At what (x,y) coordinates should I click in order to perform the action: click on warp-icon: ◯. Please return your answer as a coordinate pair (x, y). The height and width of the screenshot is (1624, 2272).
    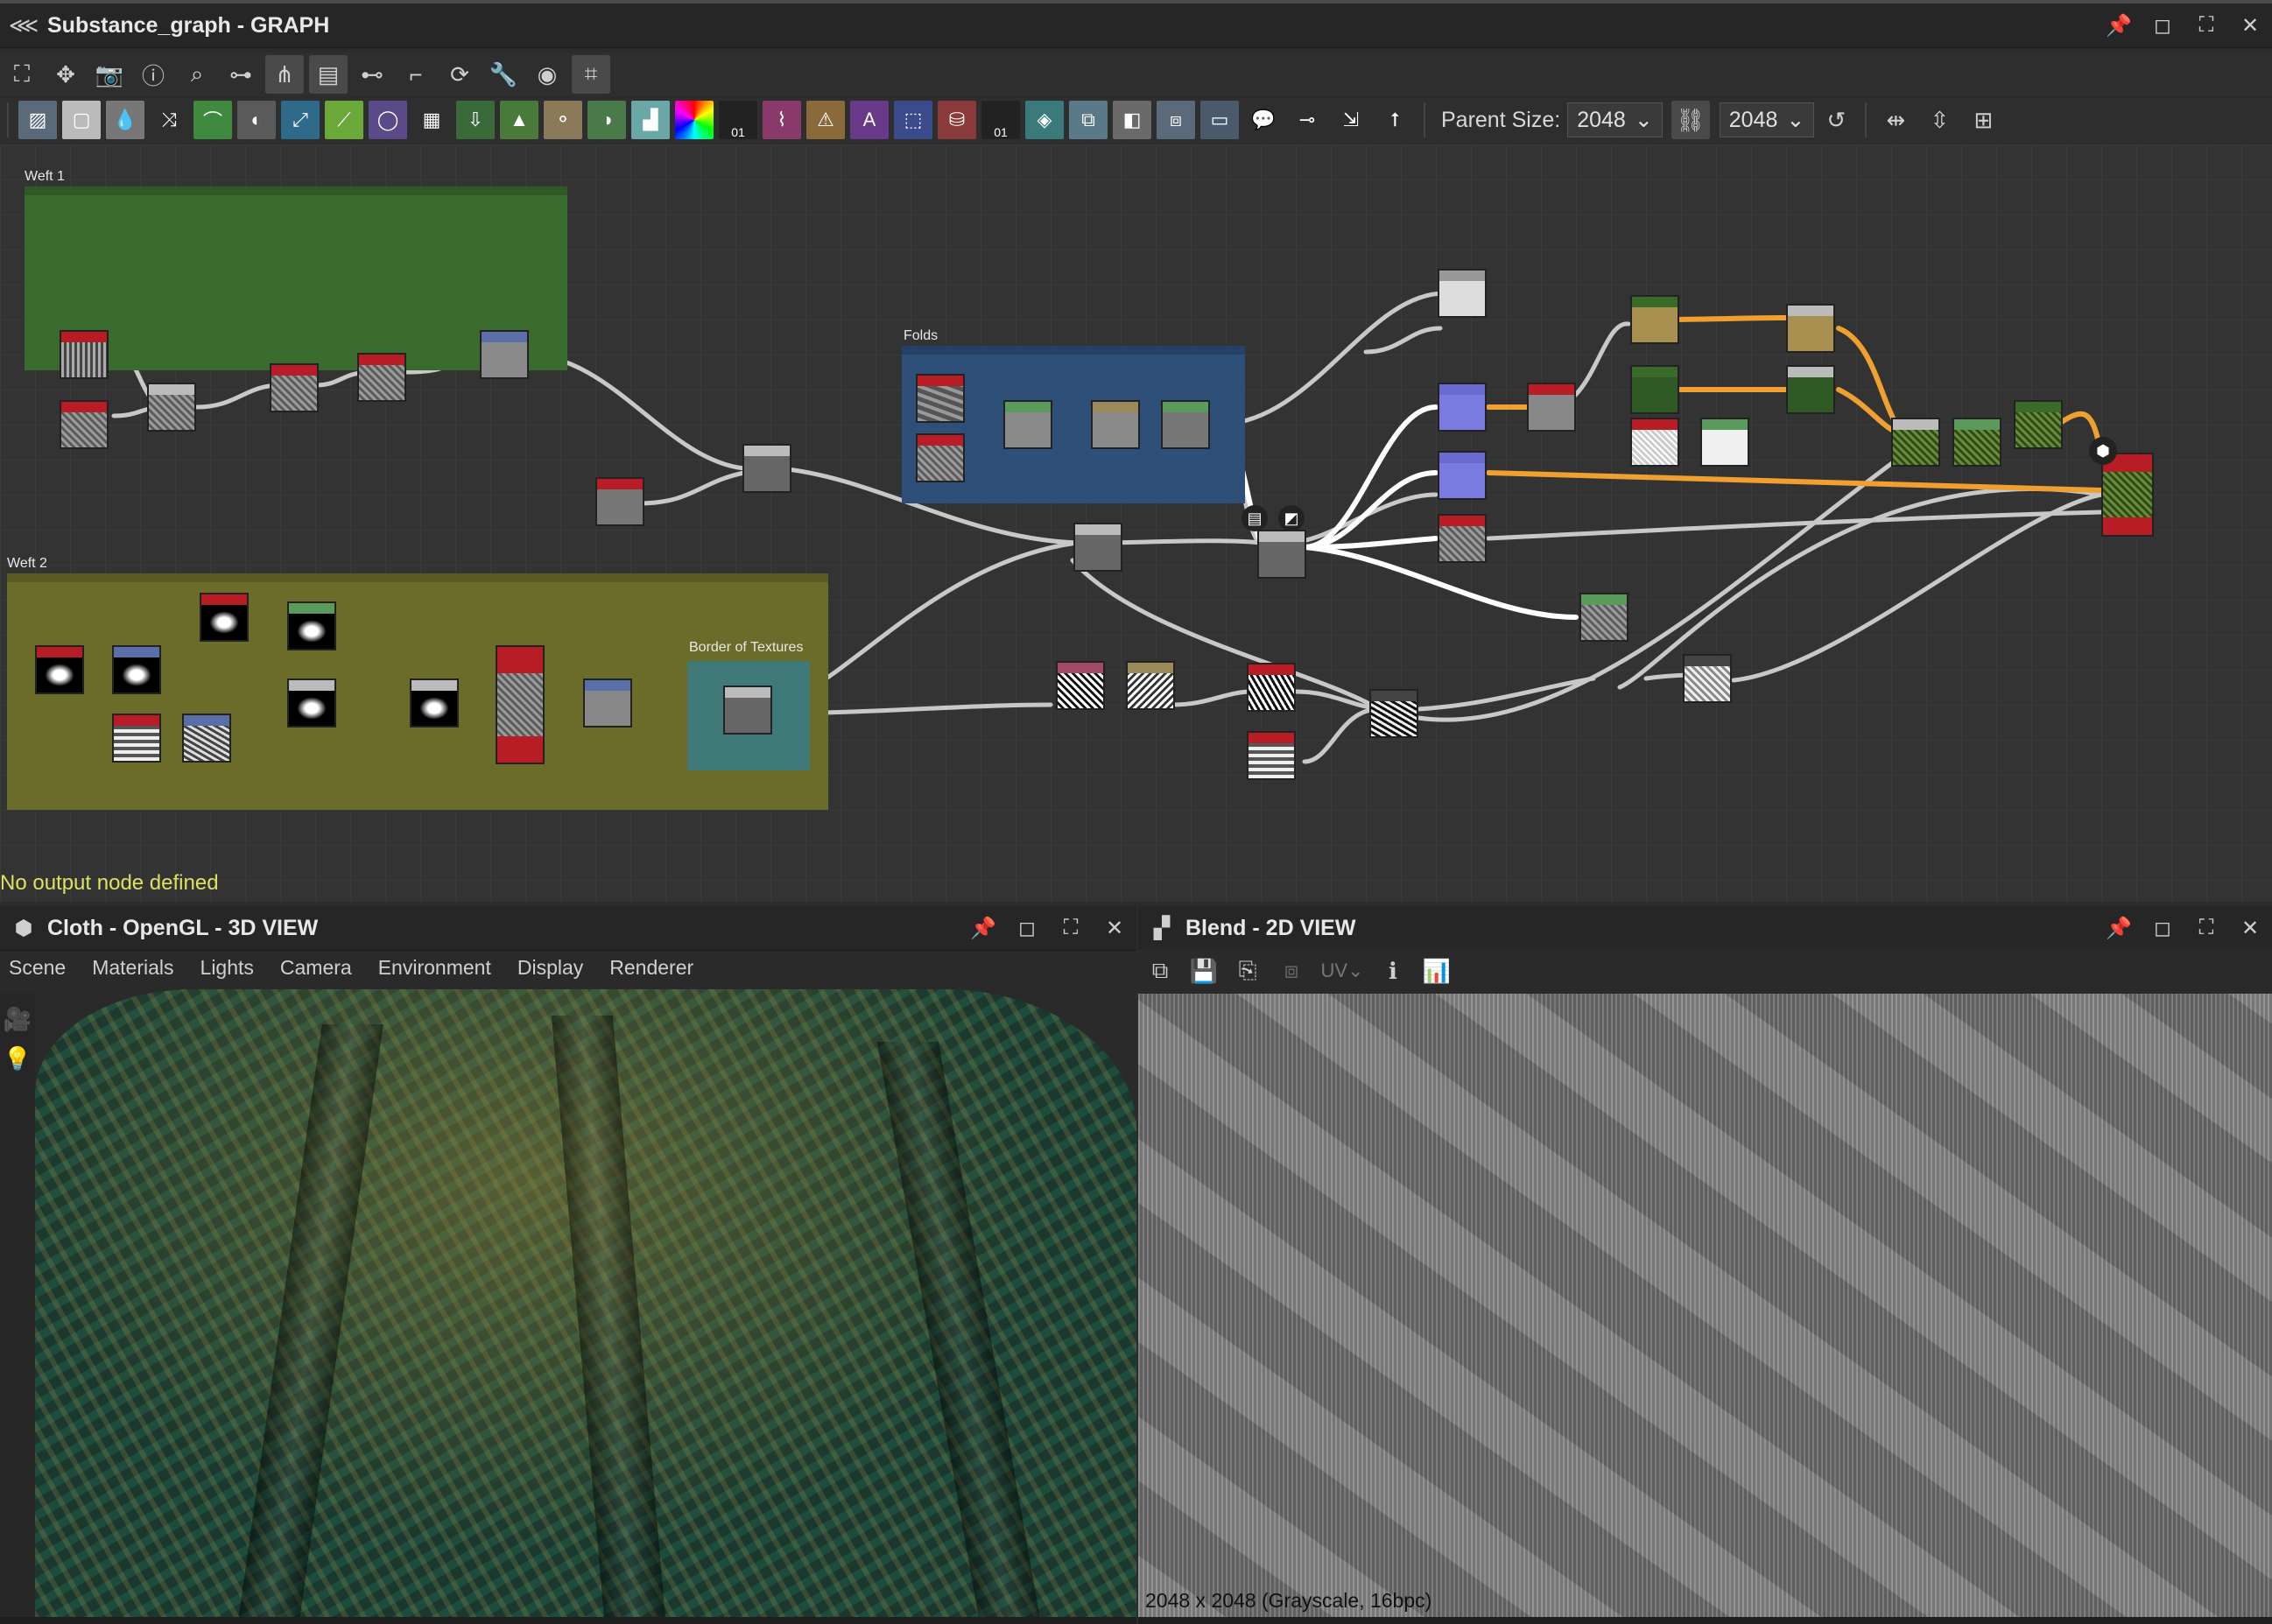
    Looking at the image, I should click on (388, 120).